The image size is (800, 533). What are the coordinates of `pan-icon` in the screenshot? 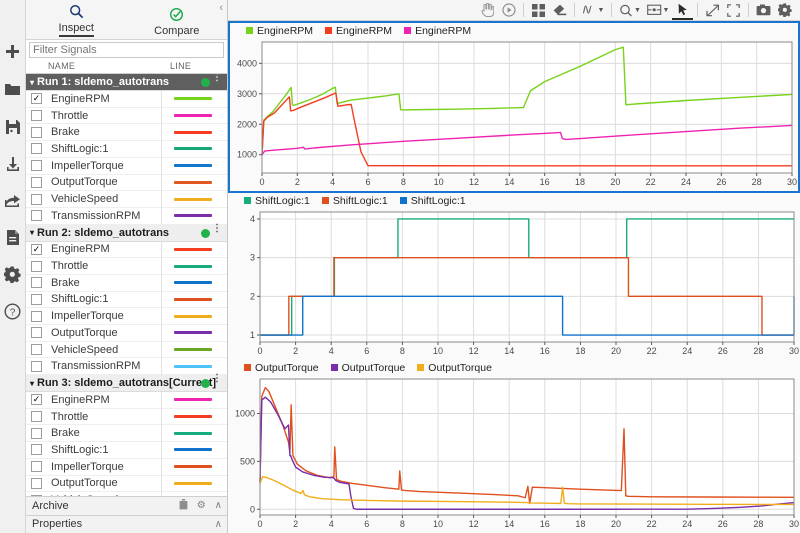 It's located at (487, 10).